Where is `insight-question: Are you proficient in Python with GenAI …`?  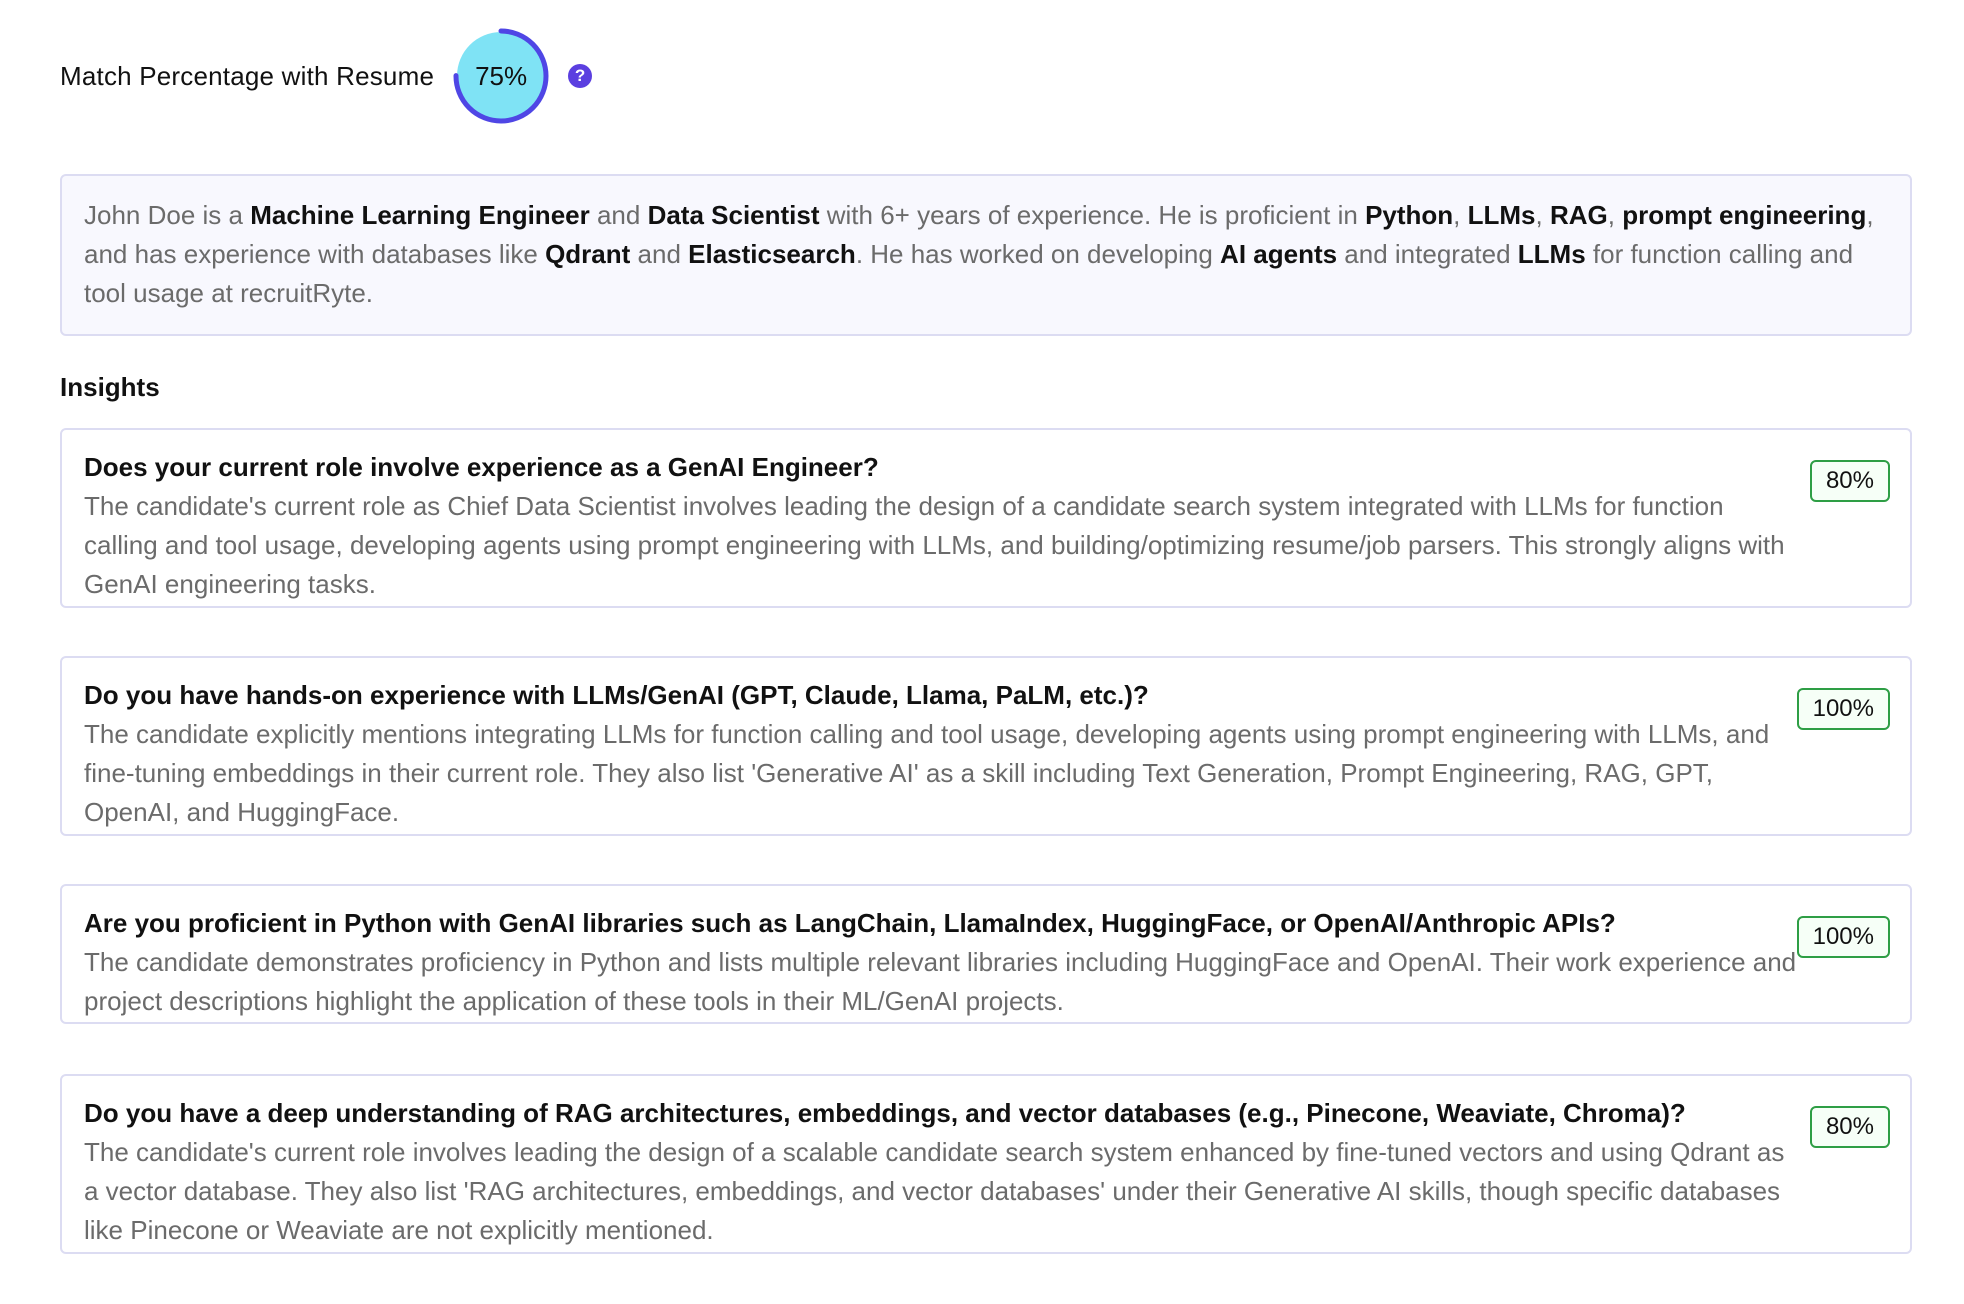 insight-question: Are you proficient in Python with GenAI … is located at coordinates (850, 923).